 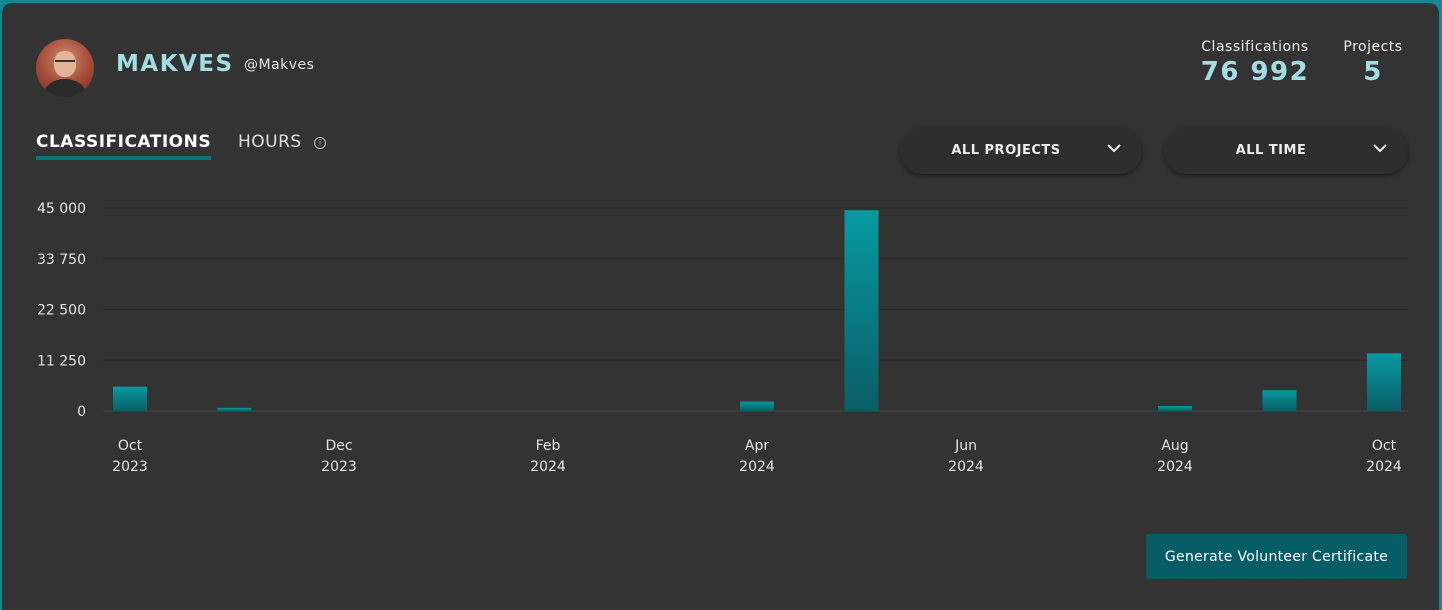 What do you see at coordinates (61, 311) in the screenshot?
I see `y-tick-label: 22 500` at bounding box center [61, 311].